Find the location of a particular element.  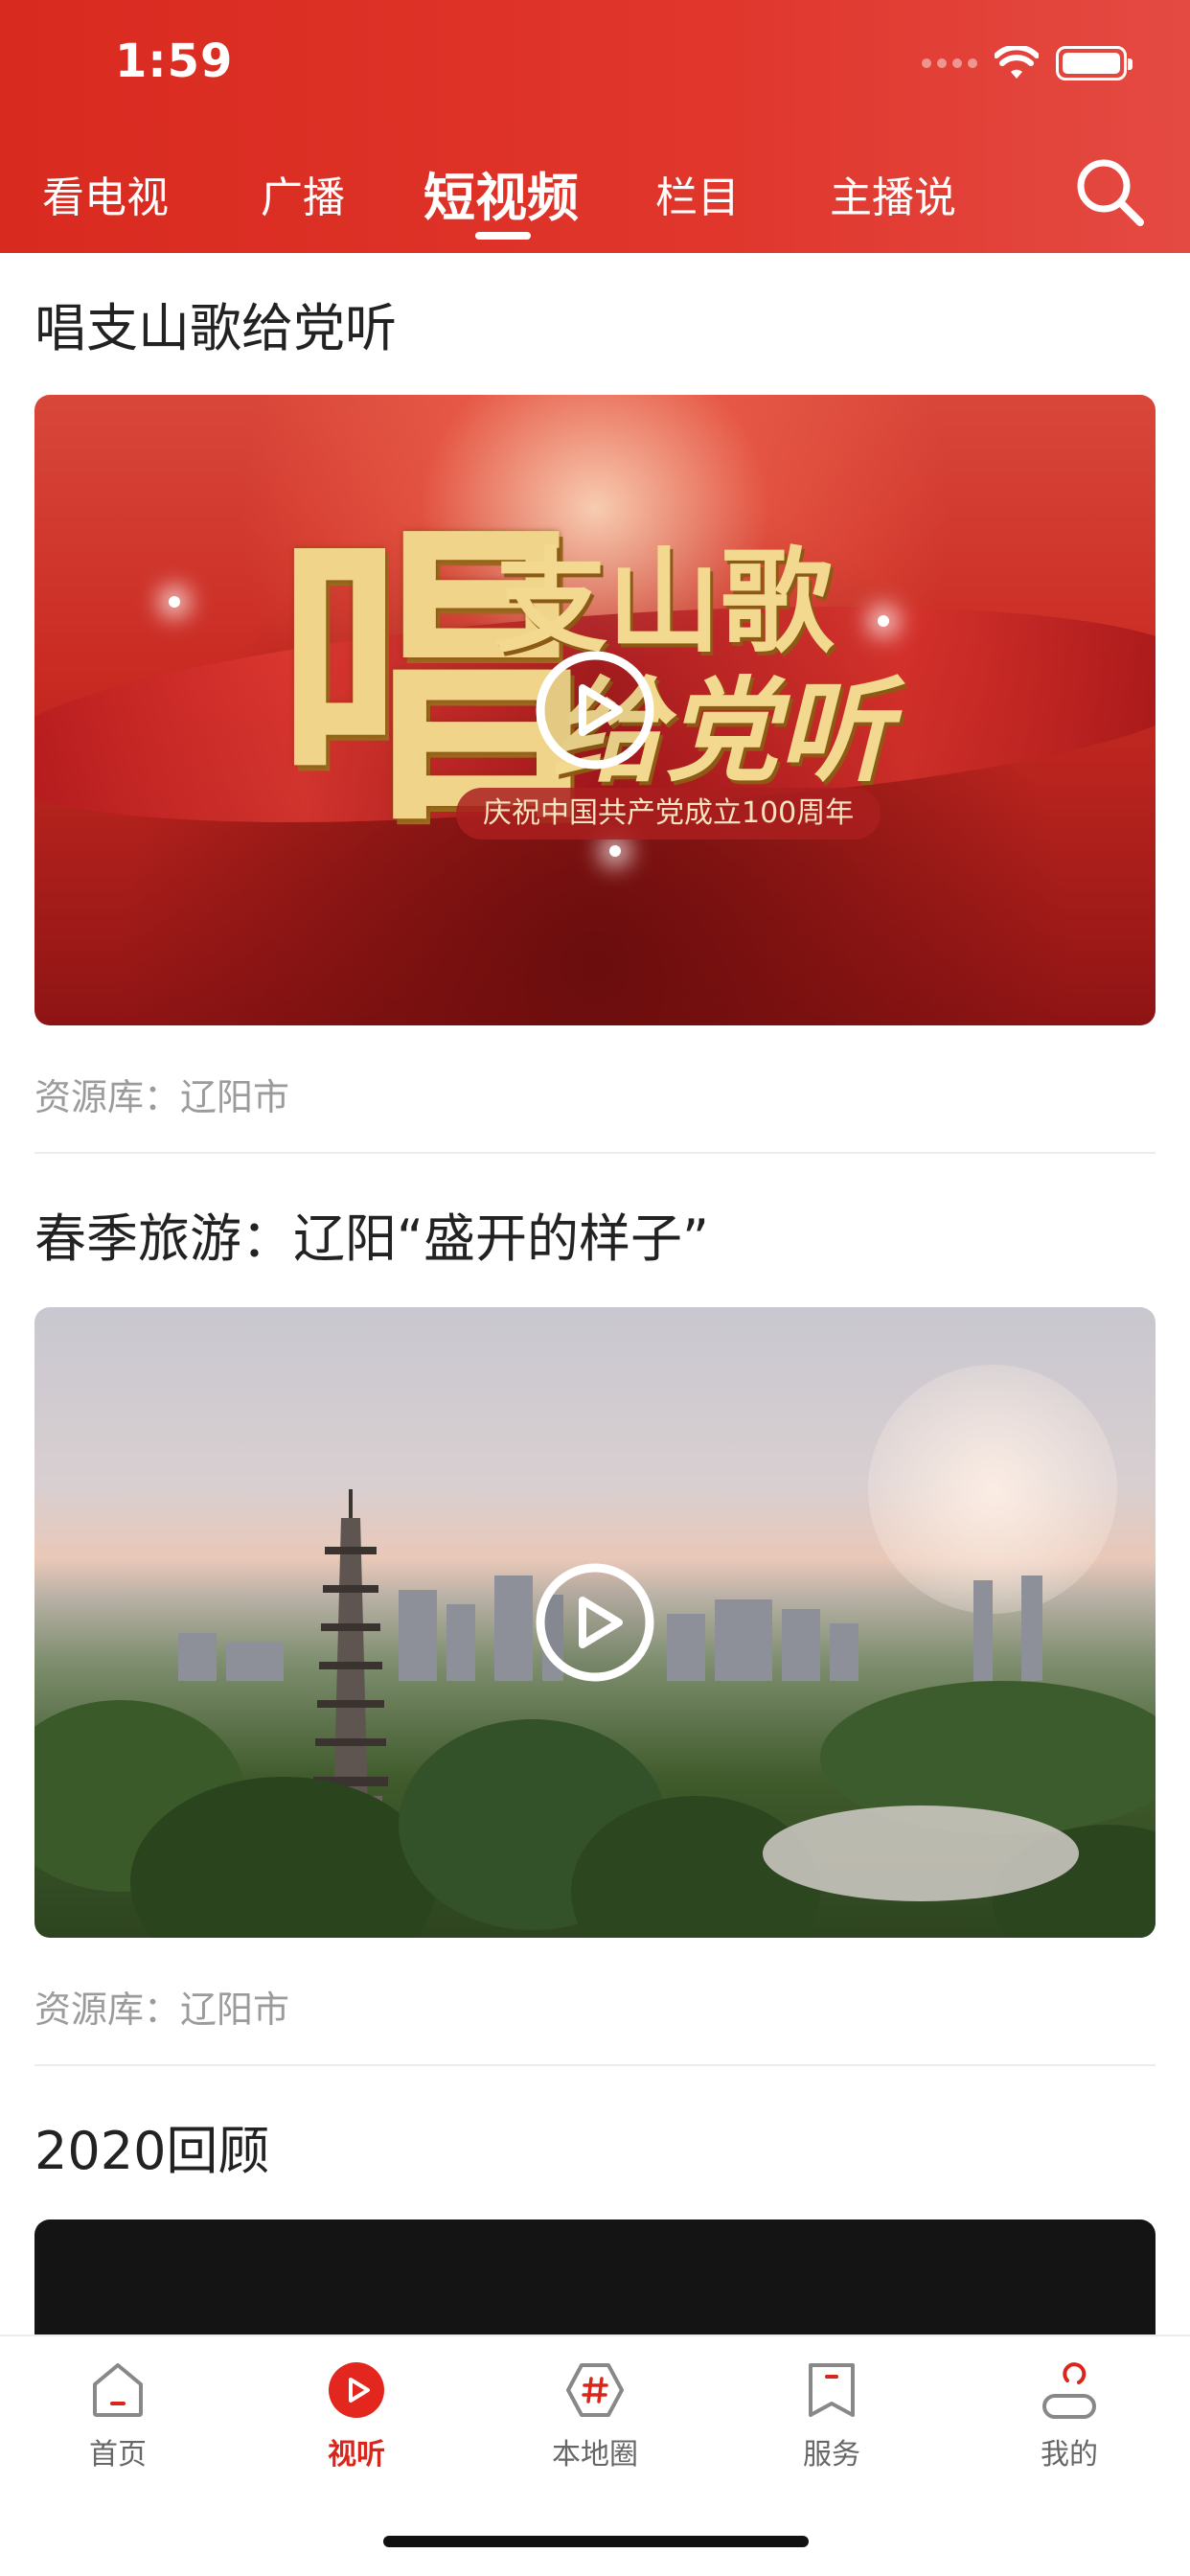

video-title: 唱支山歌给党听 is located at coordinates (216, 323).